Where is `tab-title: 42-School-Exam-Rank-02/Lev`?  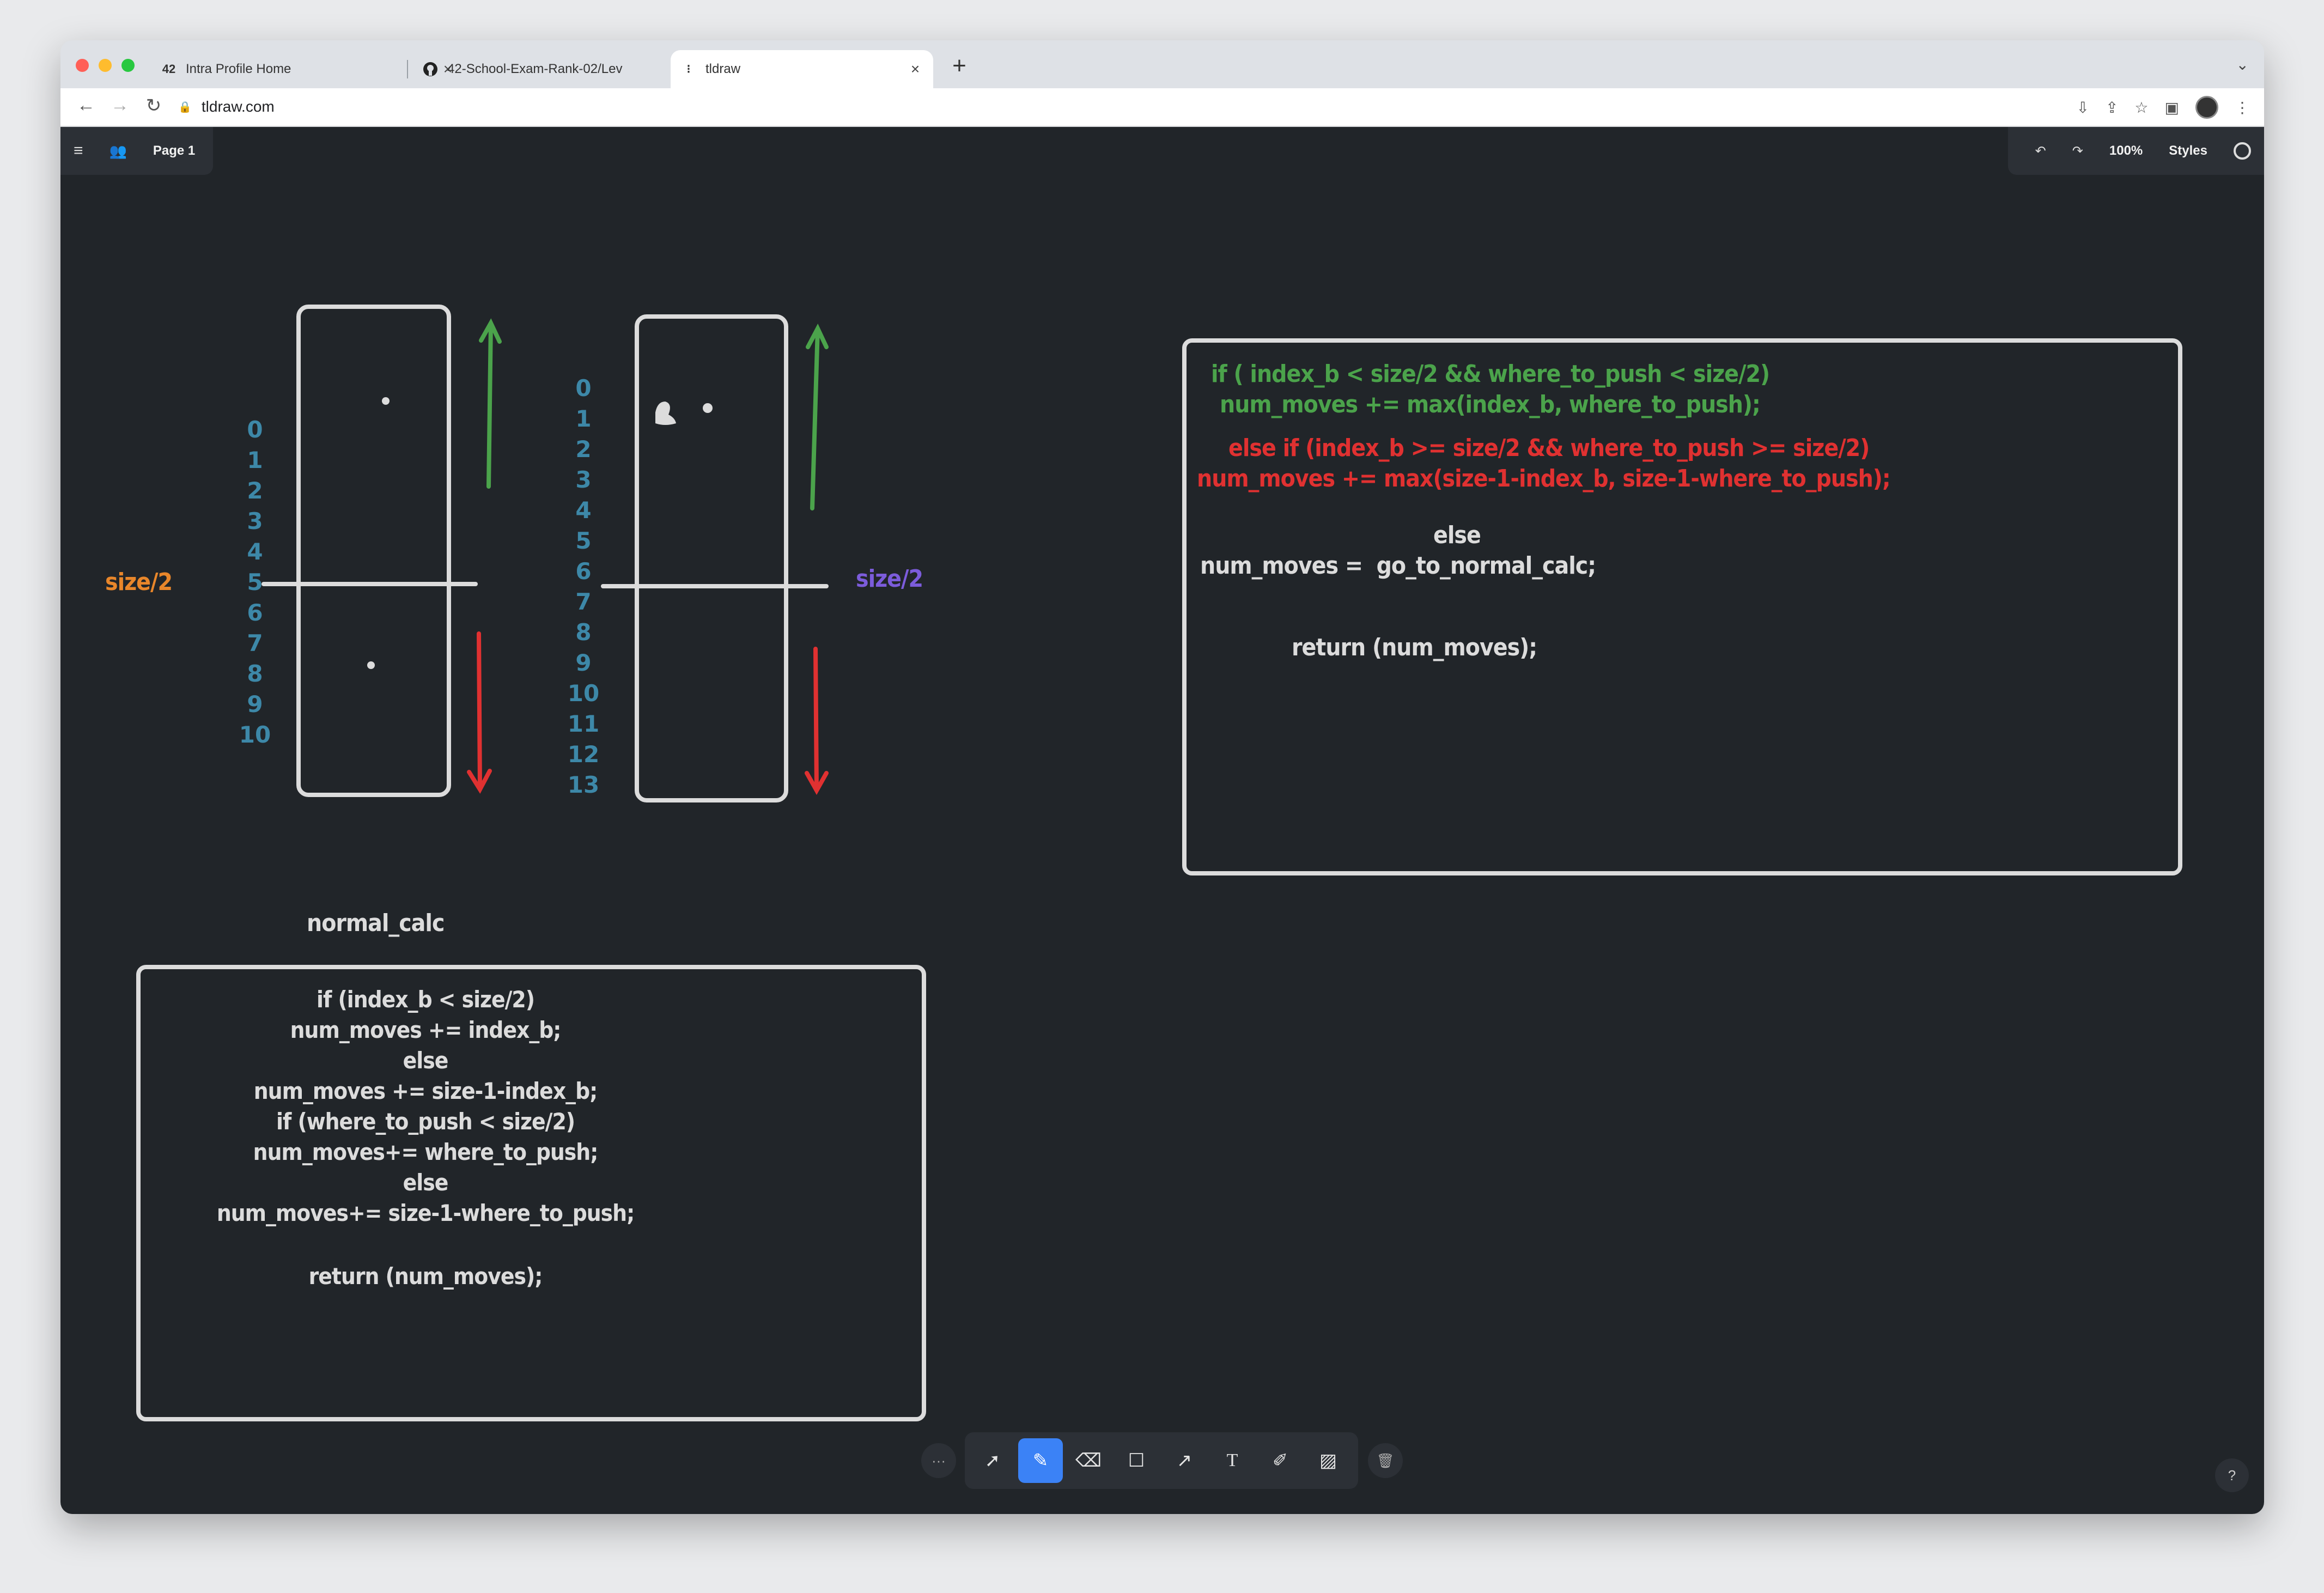
tab-title: 42-School-Exam-Rank-02/Lev is located at coordinates (535, 69).